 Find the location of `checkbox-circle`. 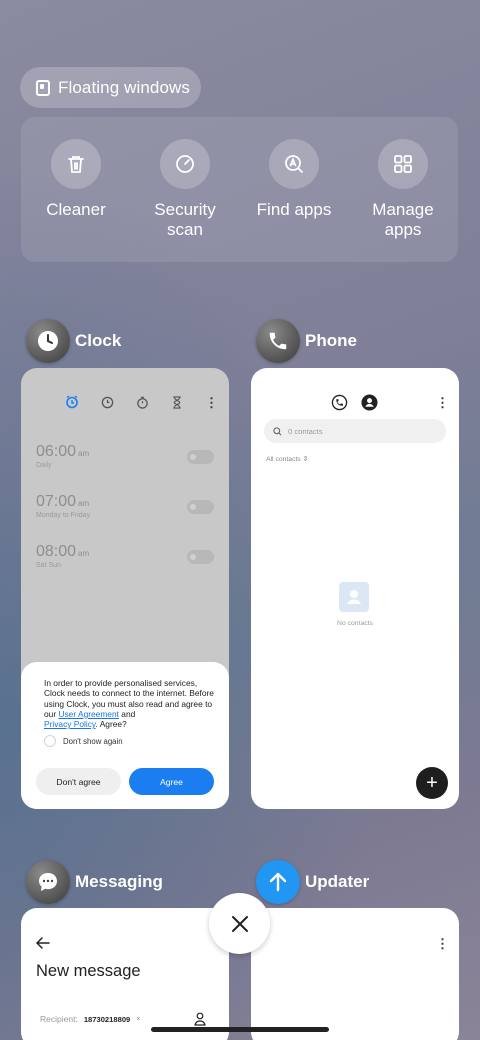

checkbox-circle is located at coordinates (50, 741).